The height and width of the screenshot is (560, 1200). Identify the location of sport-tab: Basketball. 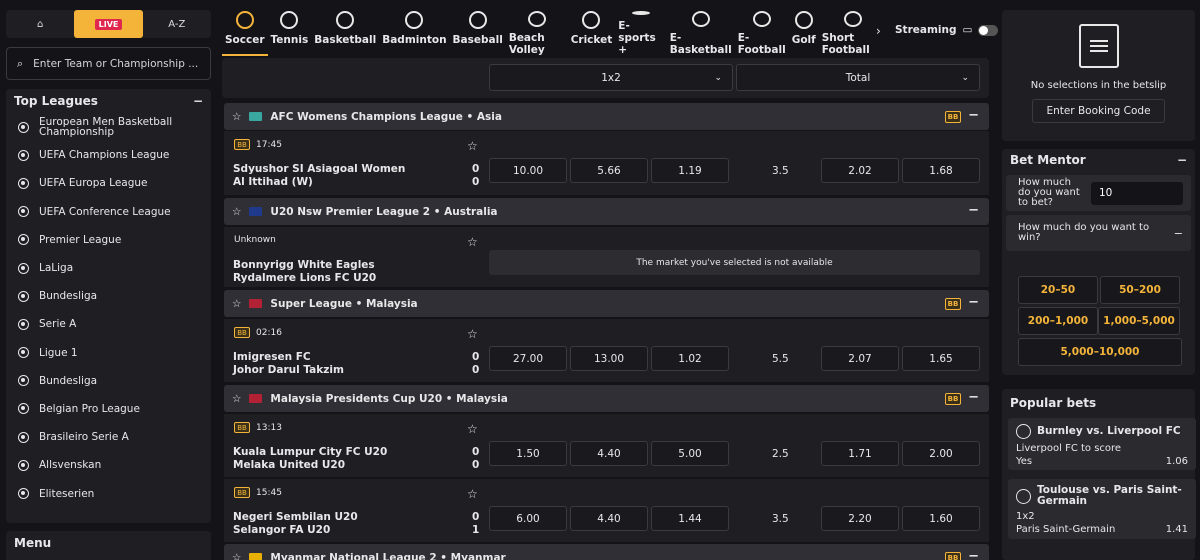
(345, 32).